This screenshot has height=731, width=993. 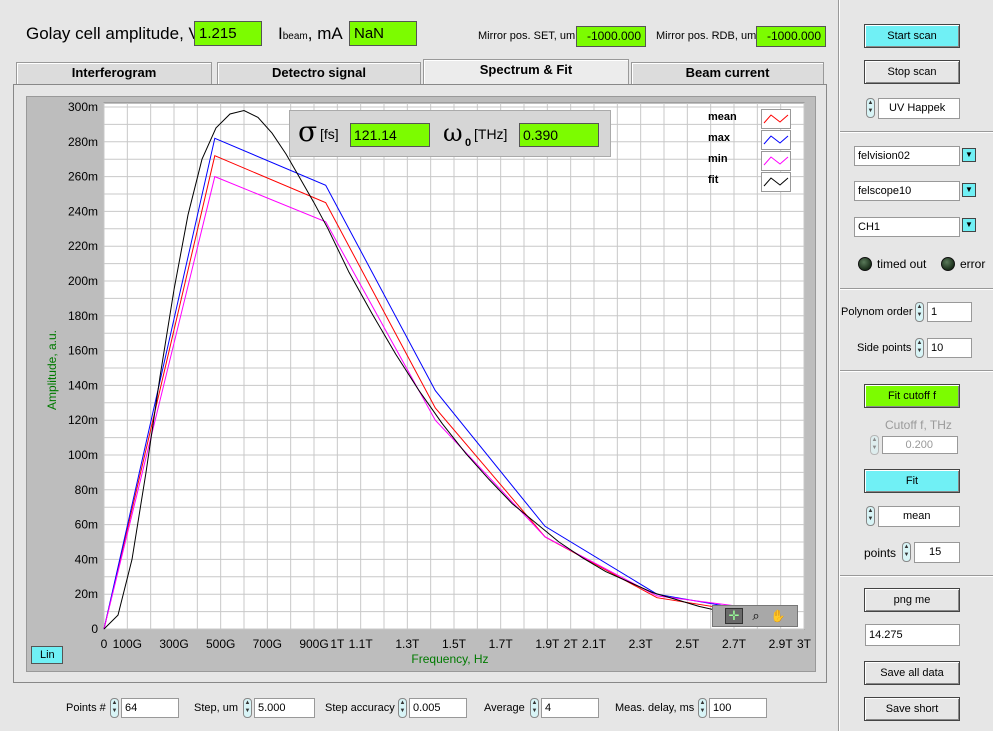 What do you see at coordinates (949, 348) in the screenshot?
I see `side-points-input: 10` at bounding box center [949, 348].